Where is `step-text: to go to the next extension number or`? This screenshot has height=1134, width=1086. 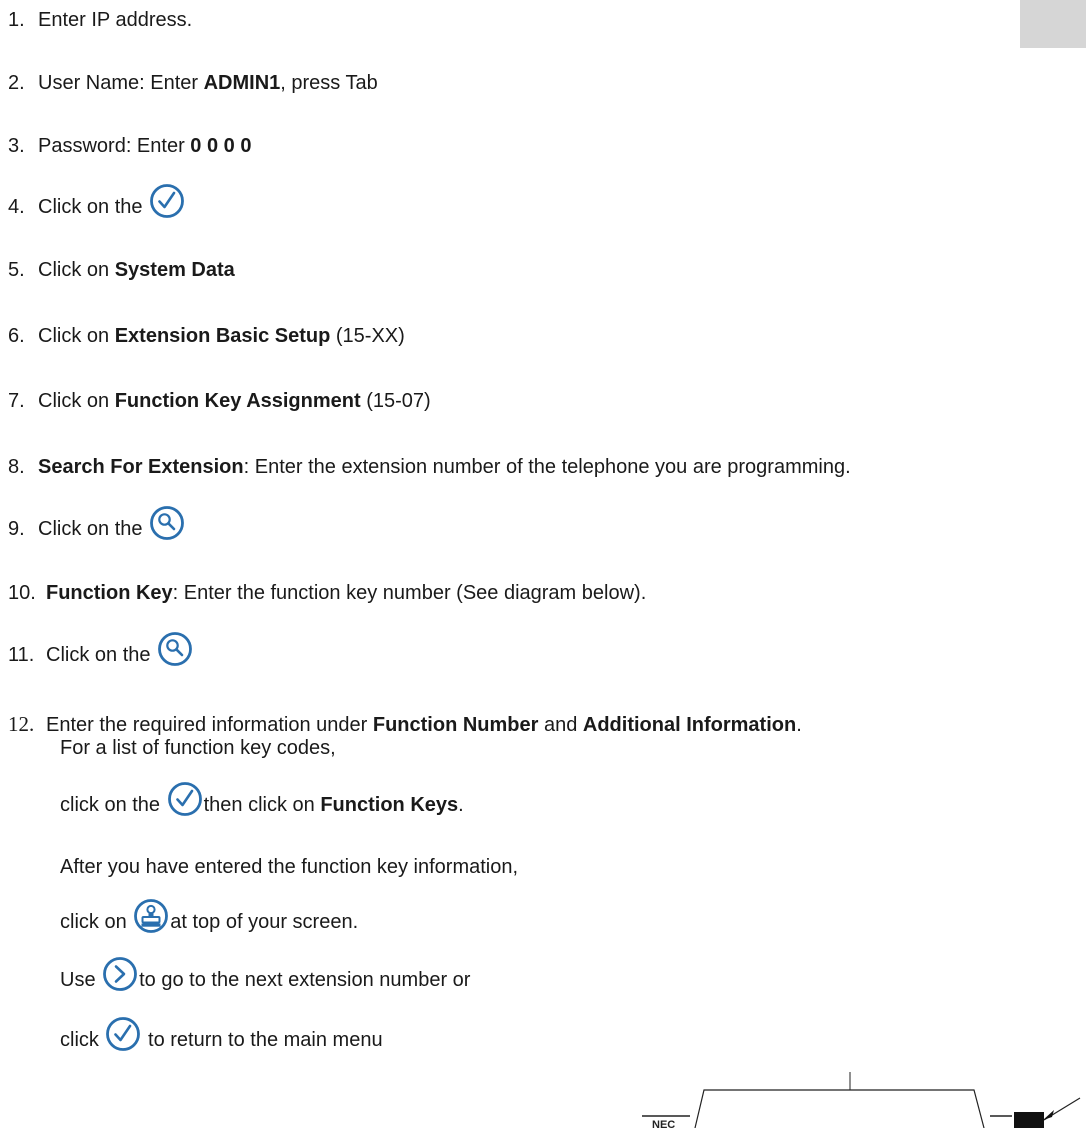 step-text: to go to the next extension number or is located at coordinates (305, 980).